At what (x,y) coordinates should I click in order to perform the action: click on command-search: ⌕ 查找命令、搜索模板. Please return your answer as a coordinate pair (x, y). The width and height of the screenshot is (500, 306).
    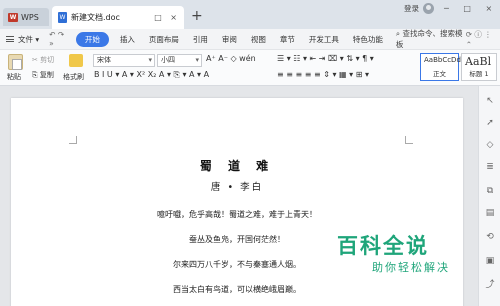
    Looking at the image, I should click on (429, 39).